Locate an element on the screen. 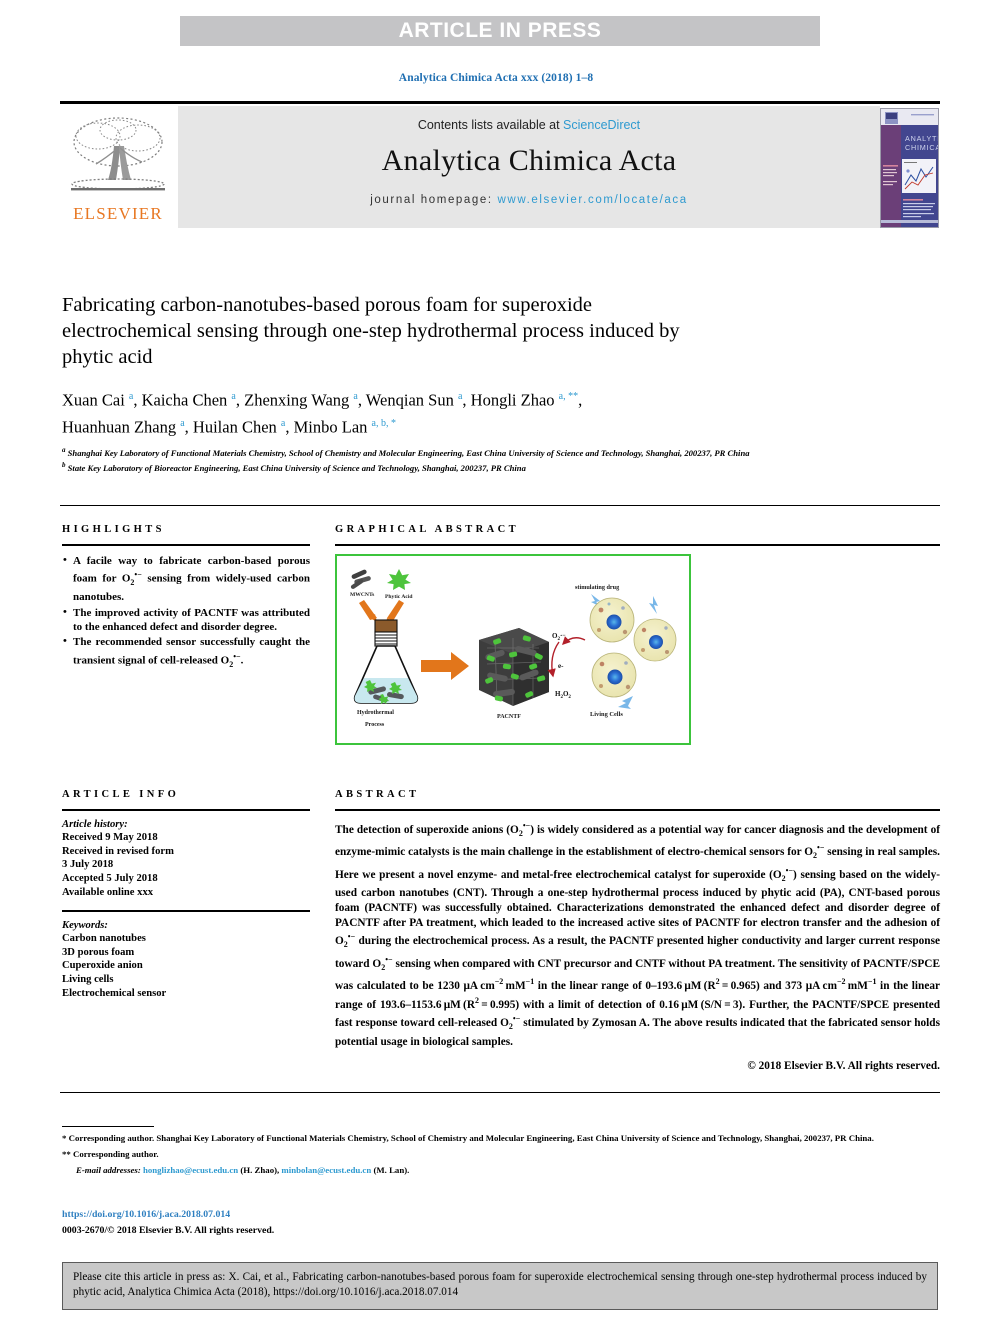 The image size is (992, 1323). svg-text: ANALYTICA is located at coordinates (921, 138).